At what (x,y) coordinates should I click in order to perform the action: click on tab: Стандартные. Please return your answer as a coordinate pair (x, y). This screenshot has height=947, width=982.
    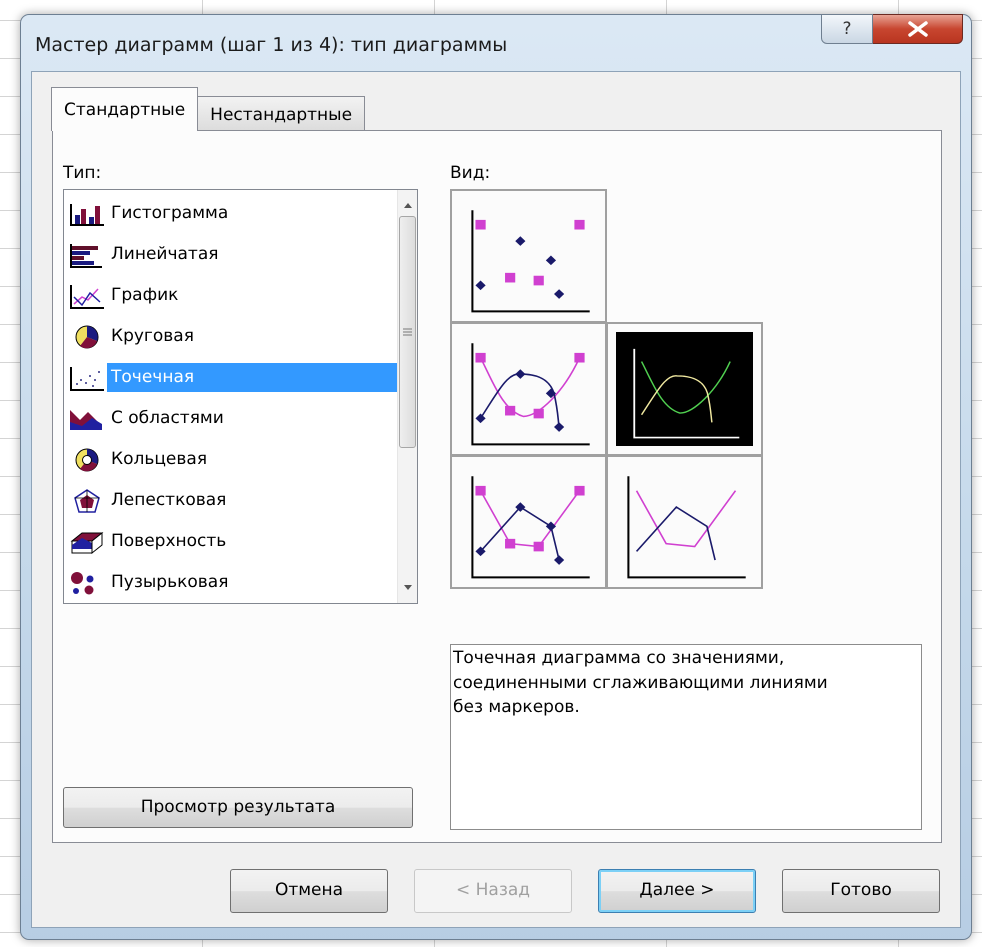
    Looking at the image, I should click on (124, 109).